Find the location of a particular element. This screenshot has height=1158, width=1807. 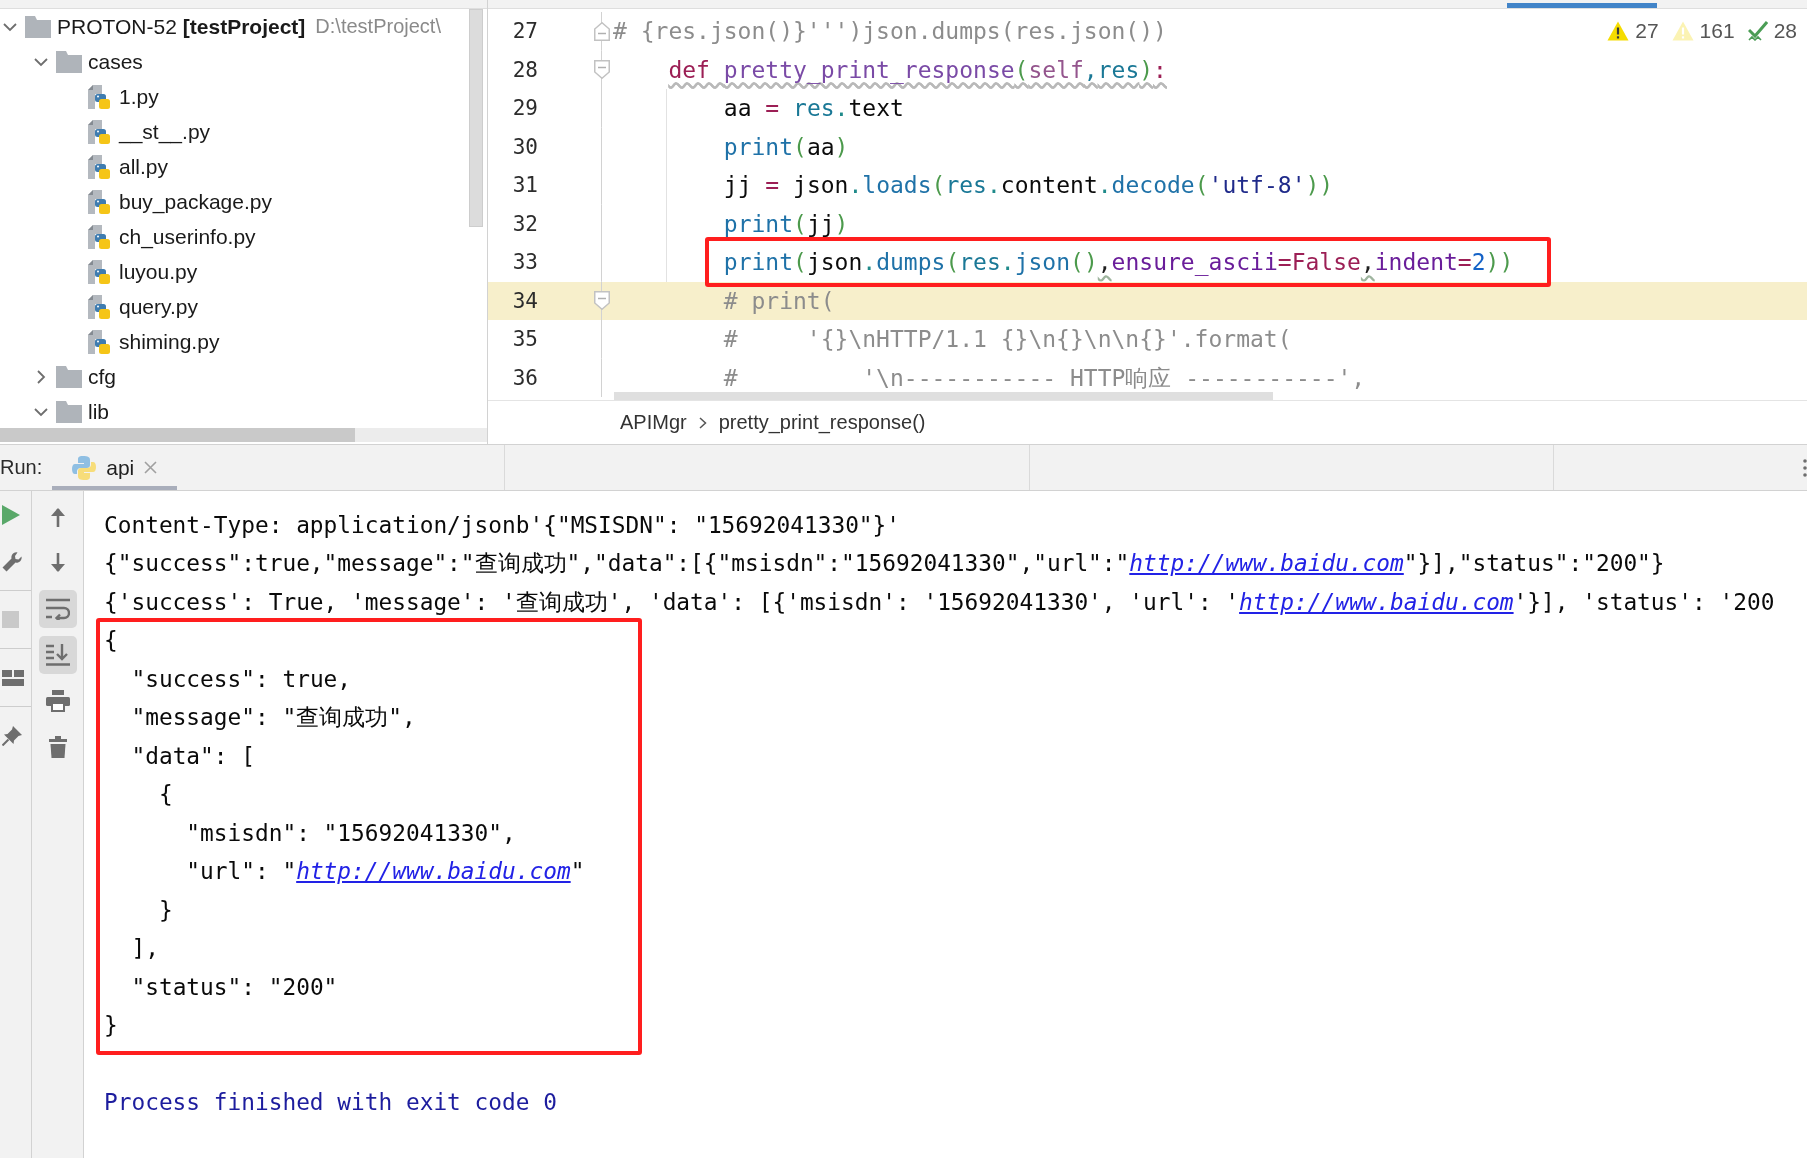

tree-item: buy_package.py is located at coordinates (179, 201).